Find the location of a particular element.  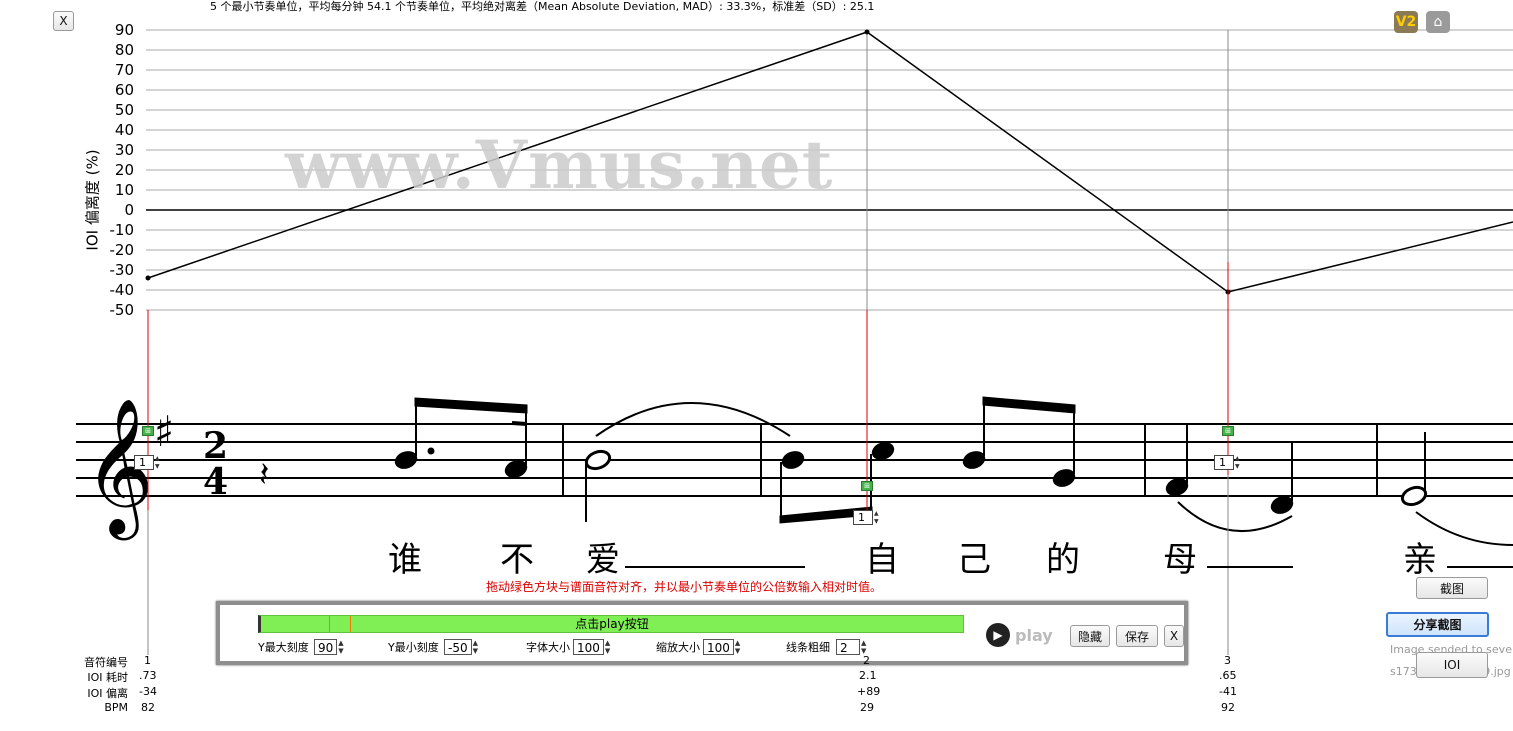

progress-bar-label: 点击play按钮 is located at coordinates (612, 624).